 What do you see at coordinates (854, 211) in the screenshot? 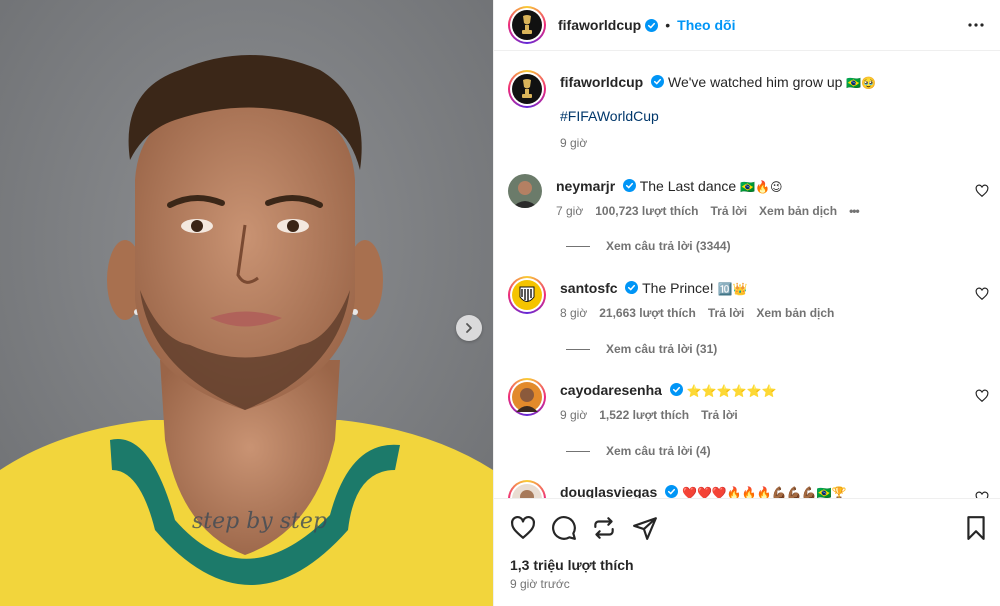
I see `comment-options-button: •••` at bounding box center [854, 211].